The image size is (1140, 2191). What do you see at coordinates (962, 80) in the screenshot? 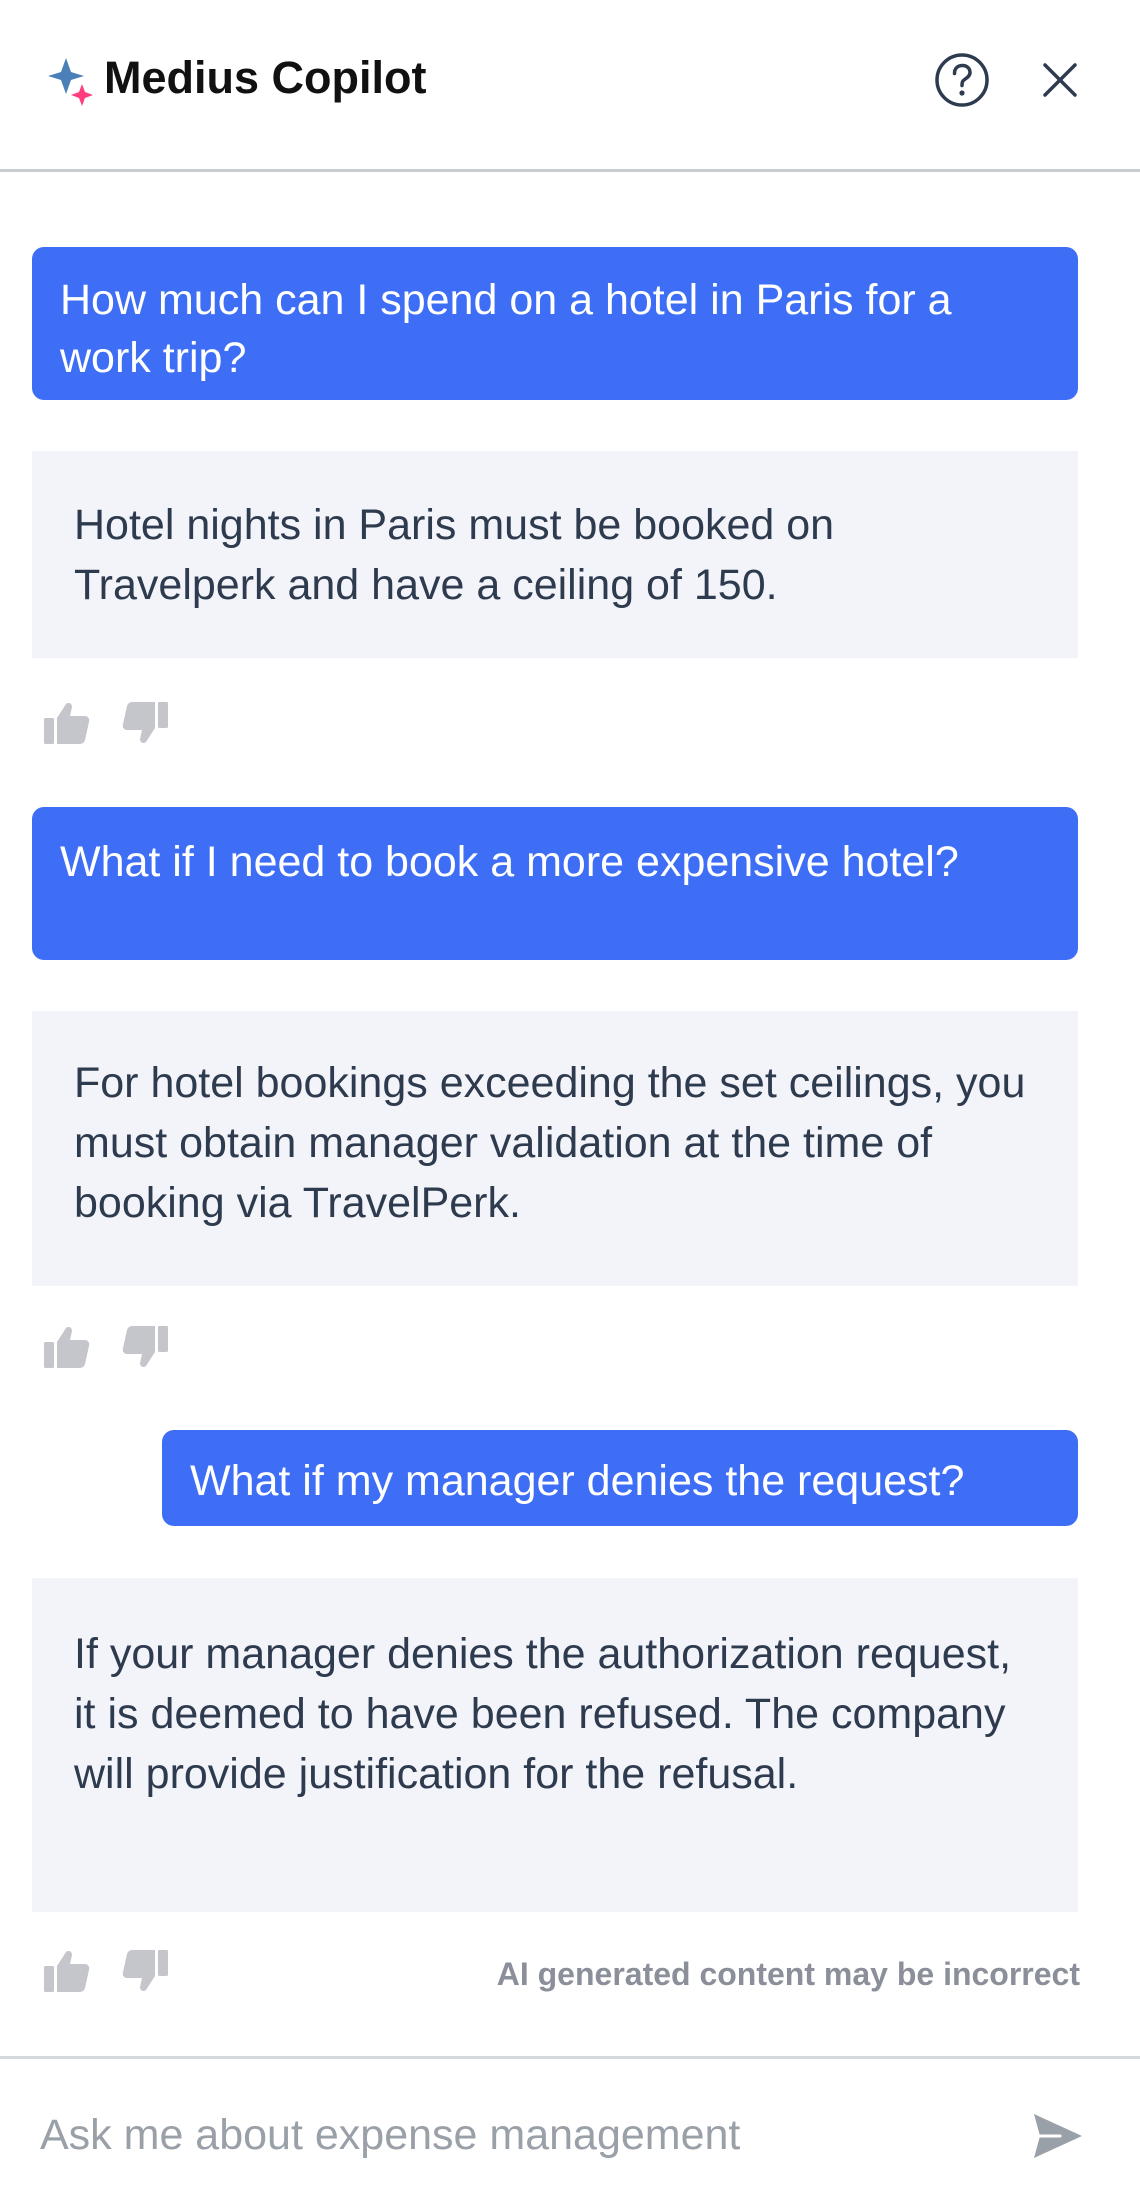
I see `help-circle-icon` at bounding box center [962, 80].